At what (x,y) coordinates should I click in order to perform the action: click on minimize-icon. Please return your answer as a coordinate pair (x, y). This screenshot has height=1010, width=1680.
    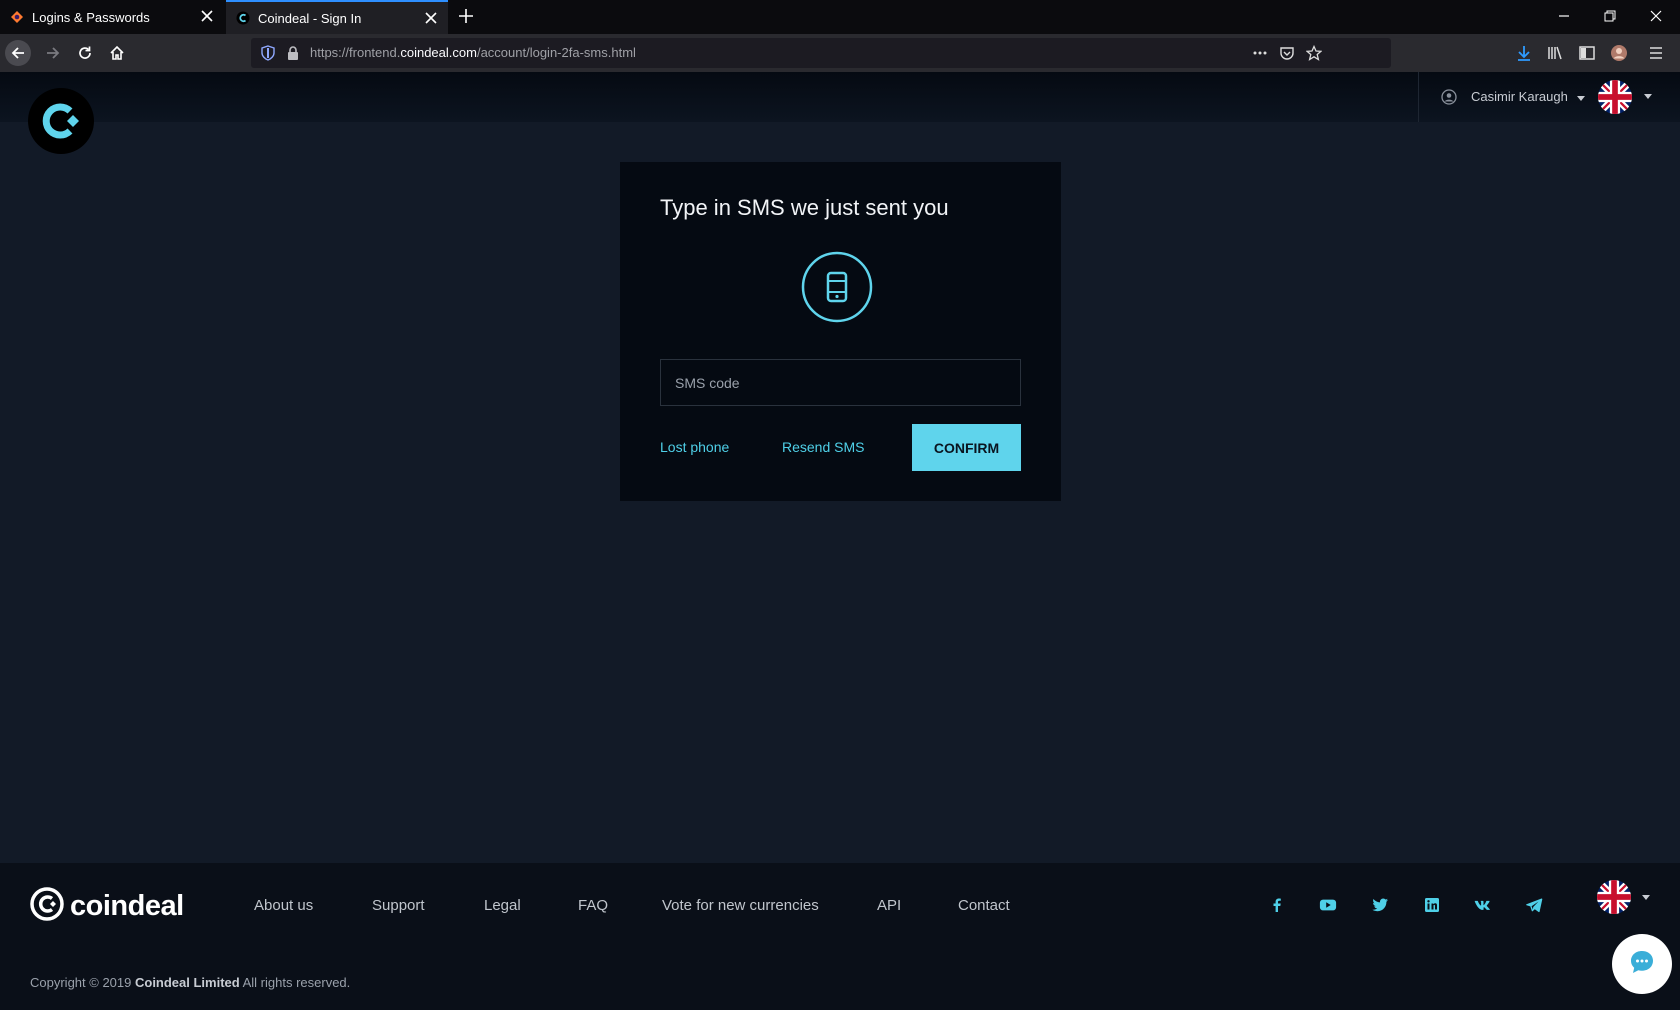
    Looking at the image, I should click on (1564, 16).